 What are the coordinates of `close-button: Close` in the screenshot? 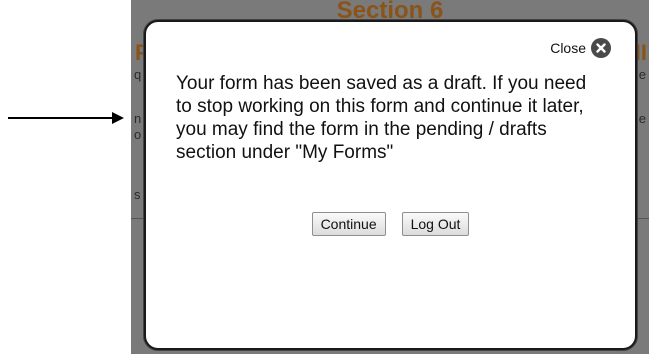 It's located at (580, 48).